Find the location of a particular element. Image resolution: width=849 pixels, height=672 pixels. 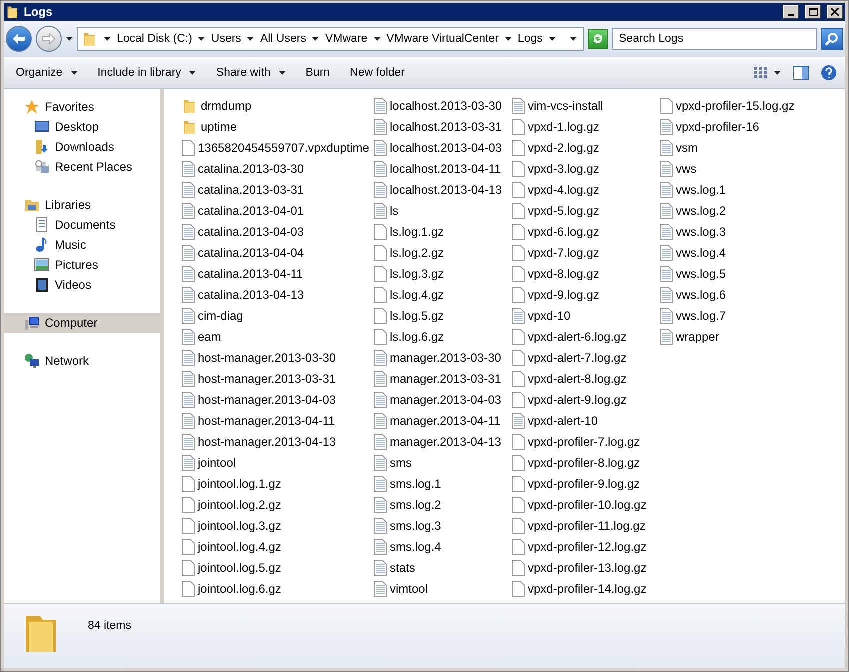

toolbar-button: Include in library is located at coordinates (147, 73).